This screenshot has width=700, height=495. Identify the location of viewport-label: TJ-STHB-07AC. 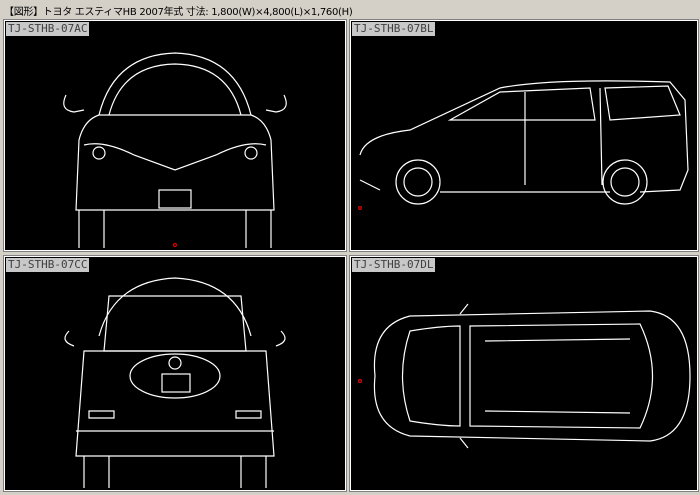
(48, 29).